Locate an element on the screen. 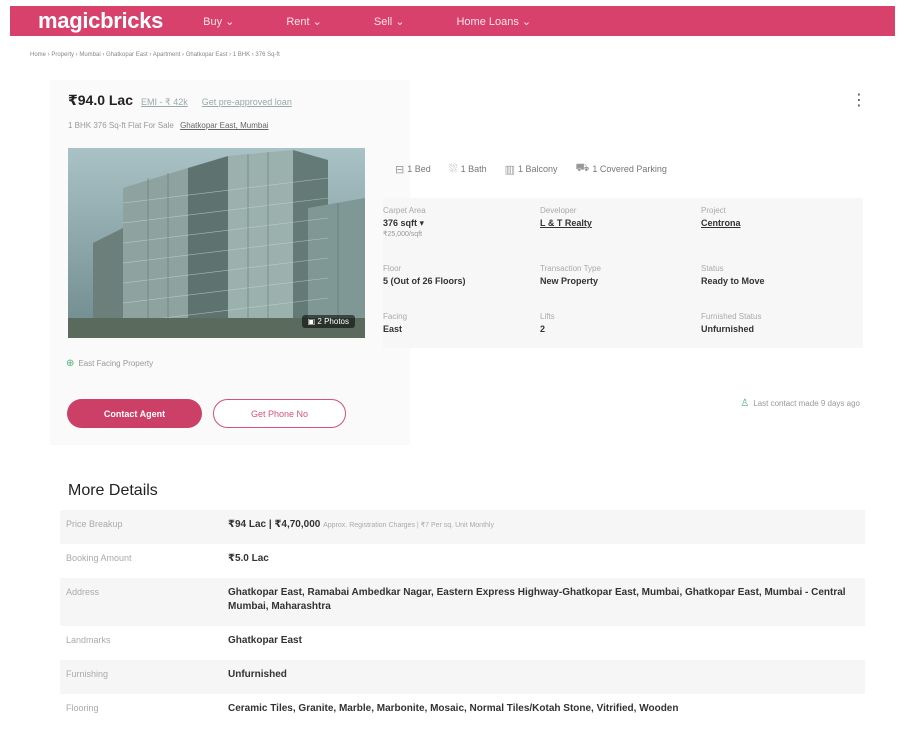 This screenshot has height=752, width=901. parking-icon: ⛟ is located at coordinates (582, 168).